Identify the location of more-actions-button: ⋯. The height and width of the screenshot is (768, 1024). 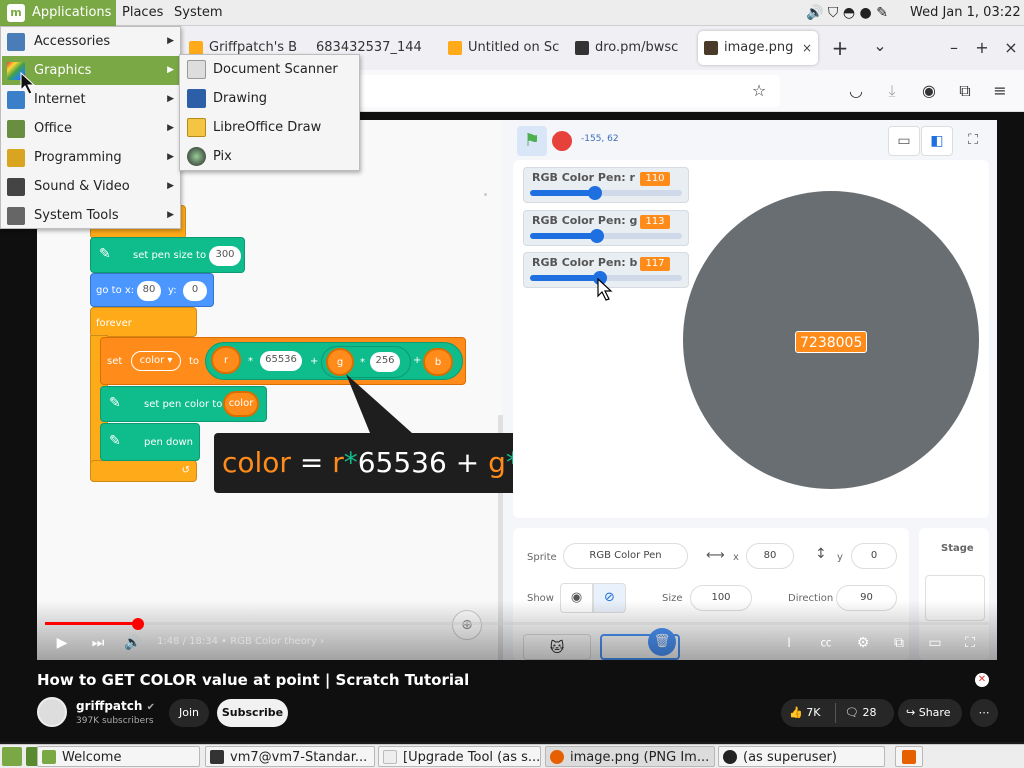
(984, 713).